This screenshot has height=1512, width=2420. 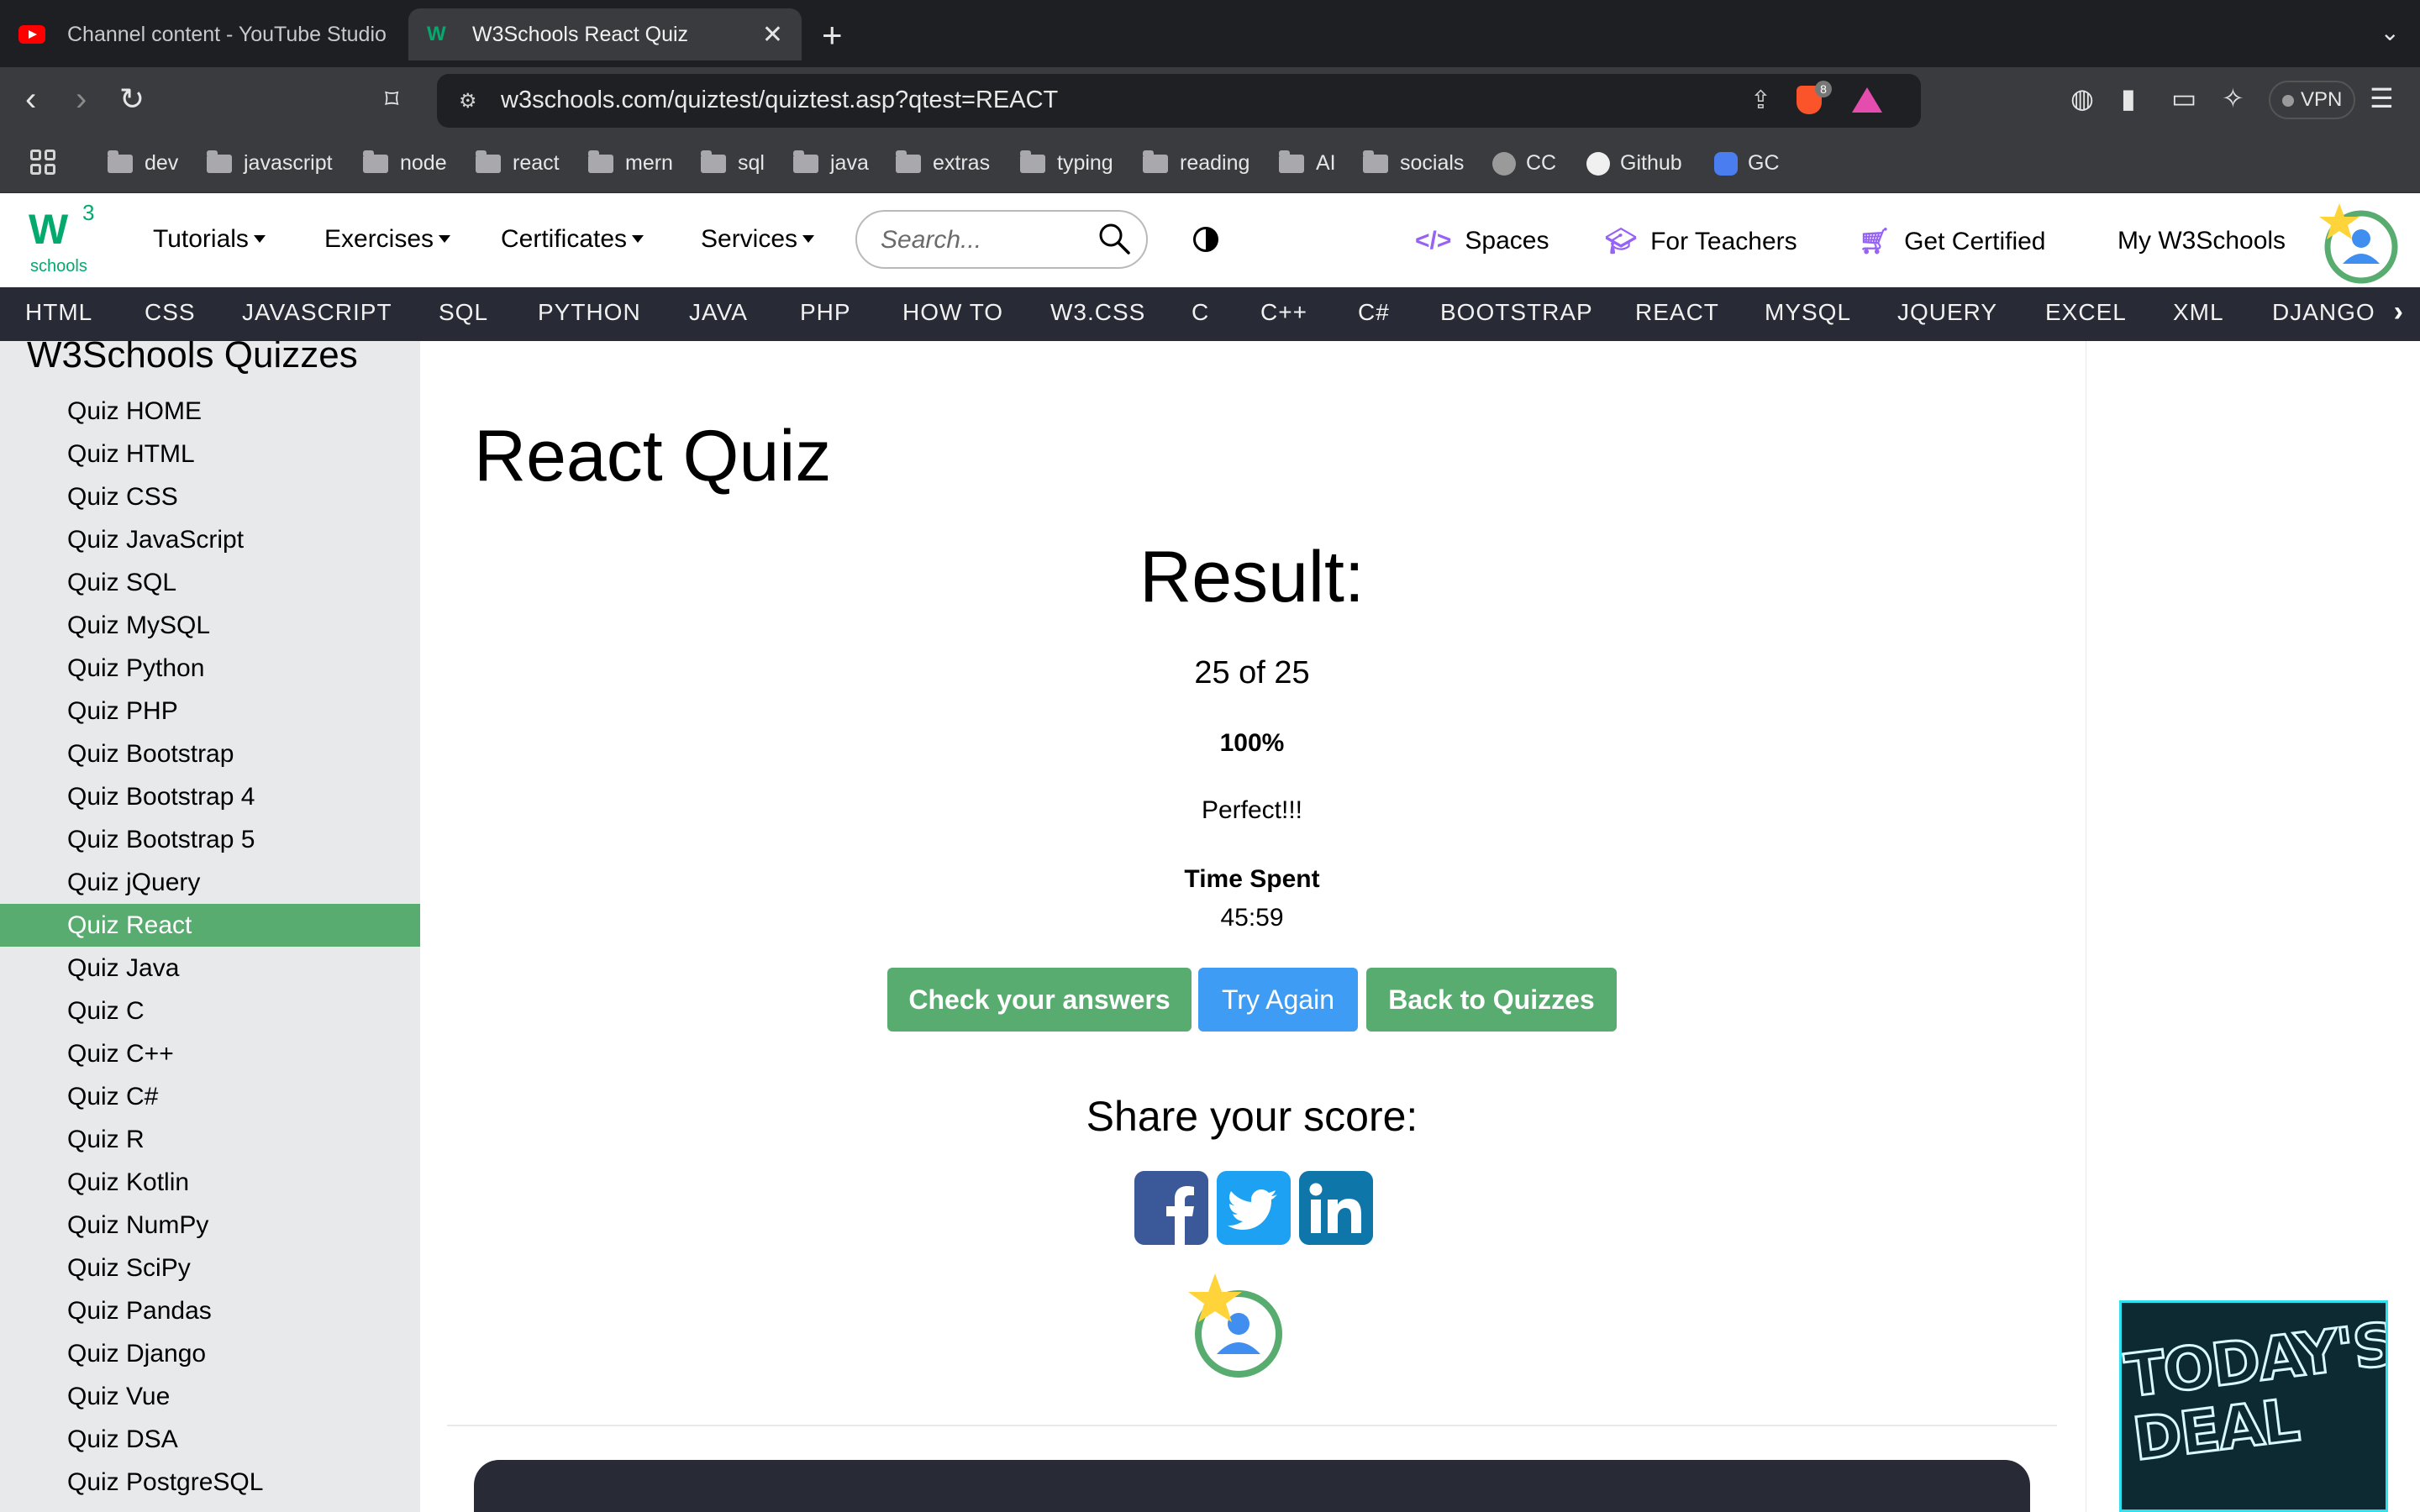 What do you see at coordinates (1114, 238) in the screenshot?
I see `search-icon` at bounding box center [1114, 238].